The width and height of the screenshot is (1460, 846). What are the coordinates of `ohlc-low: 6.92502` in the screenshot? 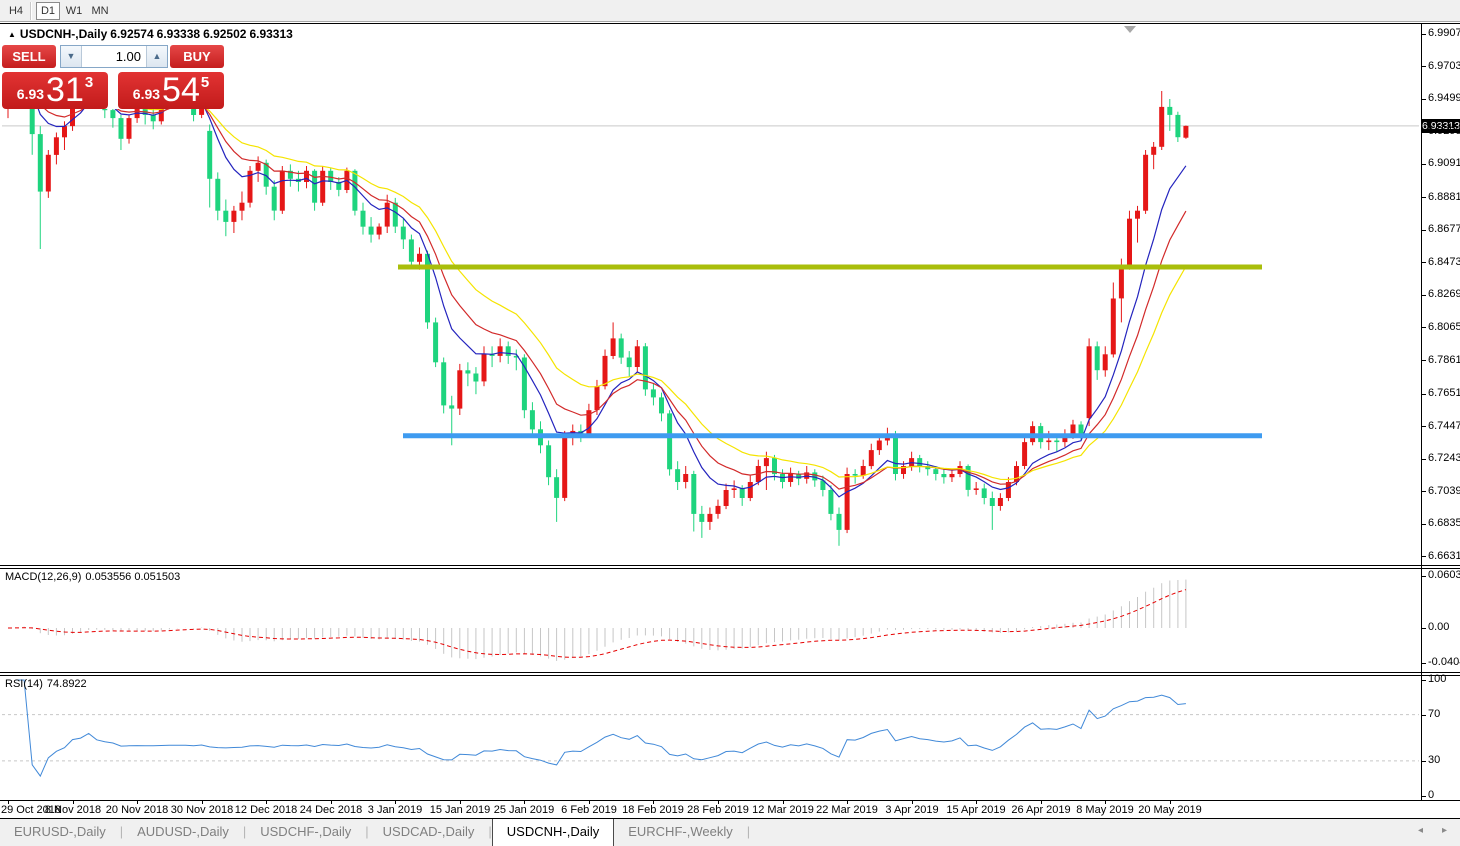 It's located at (225, 34).